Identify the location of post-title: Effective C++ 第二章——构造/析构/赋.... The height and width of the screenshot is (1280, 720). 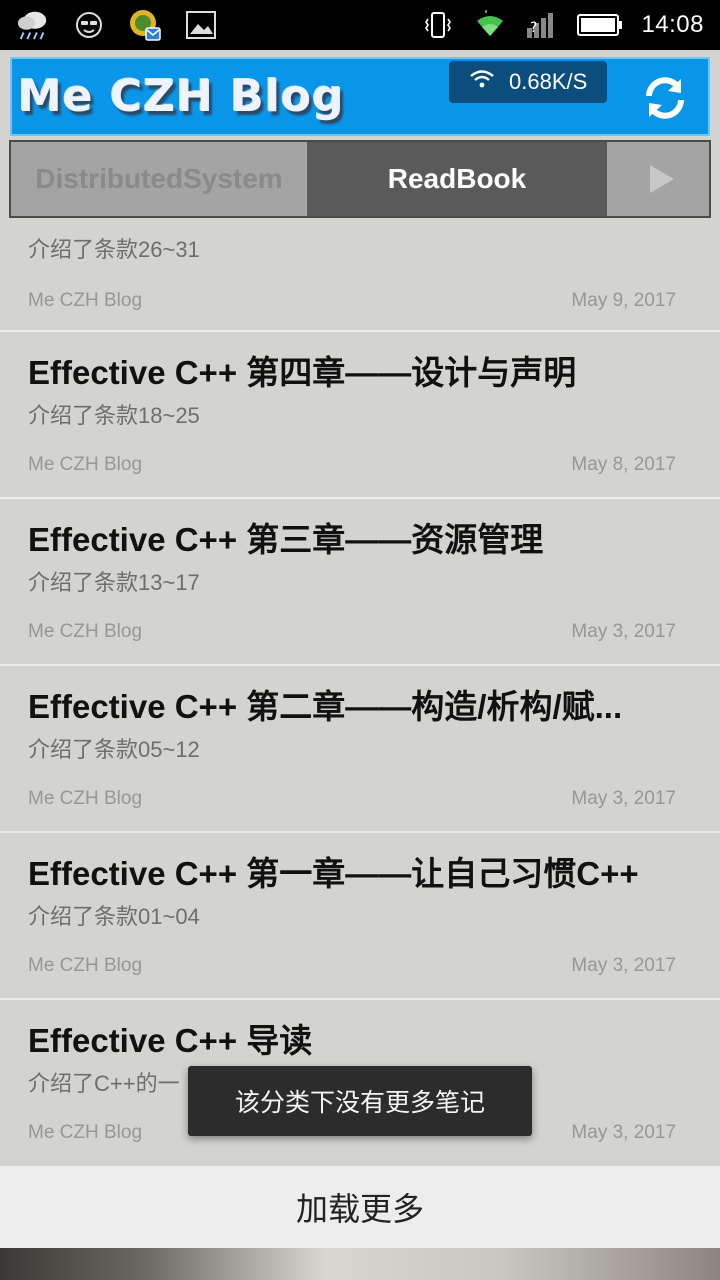
(325, 706).